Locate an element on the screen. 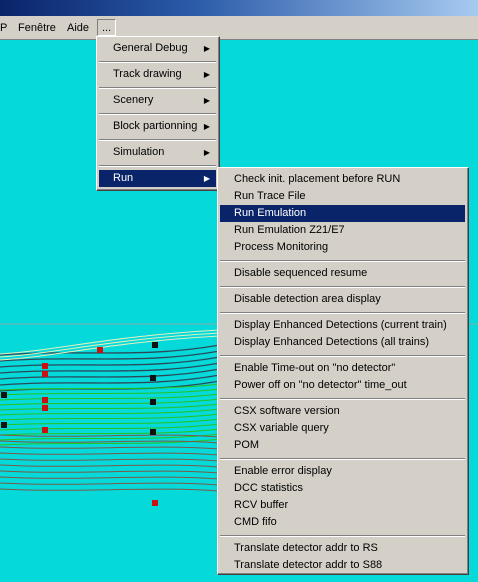 Image resolution: width=478 pixels, height=582 pixels. menu-item-label: Disable sequenced resume is located at coordinates (301, 273).